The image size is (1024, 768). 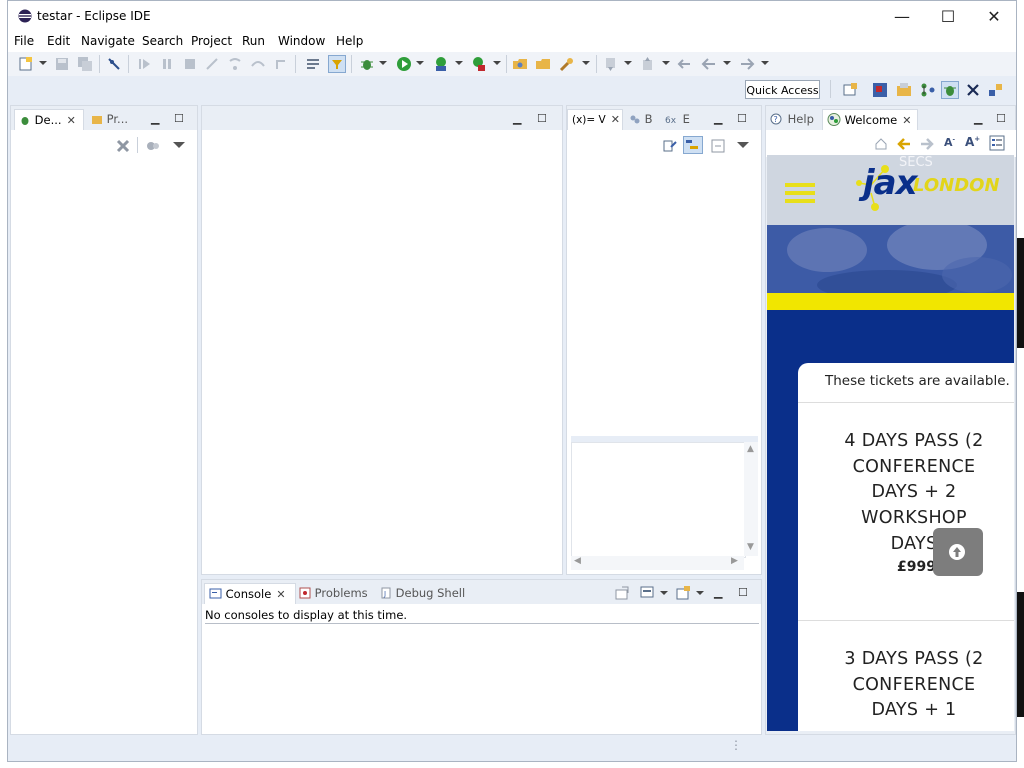 What do you see at coordinates (647, 593) in the screenshot?
I see `display-selected-console-icon` at bounding box center [647, 593].